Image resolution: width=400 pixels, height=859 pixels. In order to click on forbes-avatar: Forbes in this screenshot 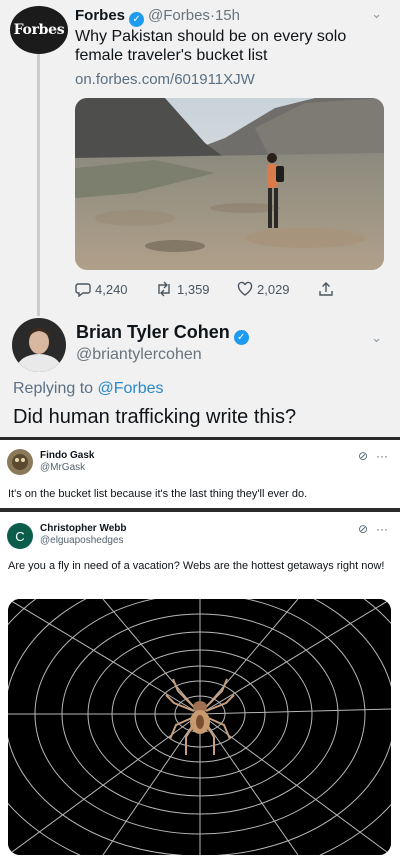, I will do `click(39, 30)`.